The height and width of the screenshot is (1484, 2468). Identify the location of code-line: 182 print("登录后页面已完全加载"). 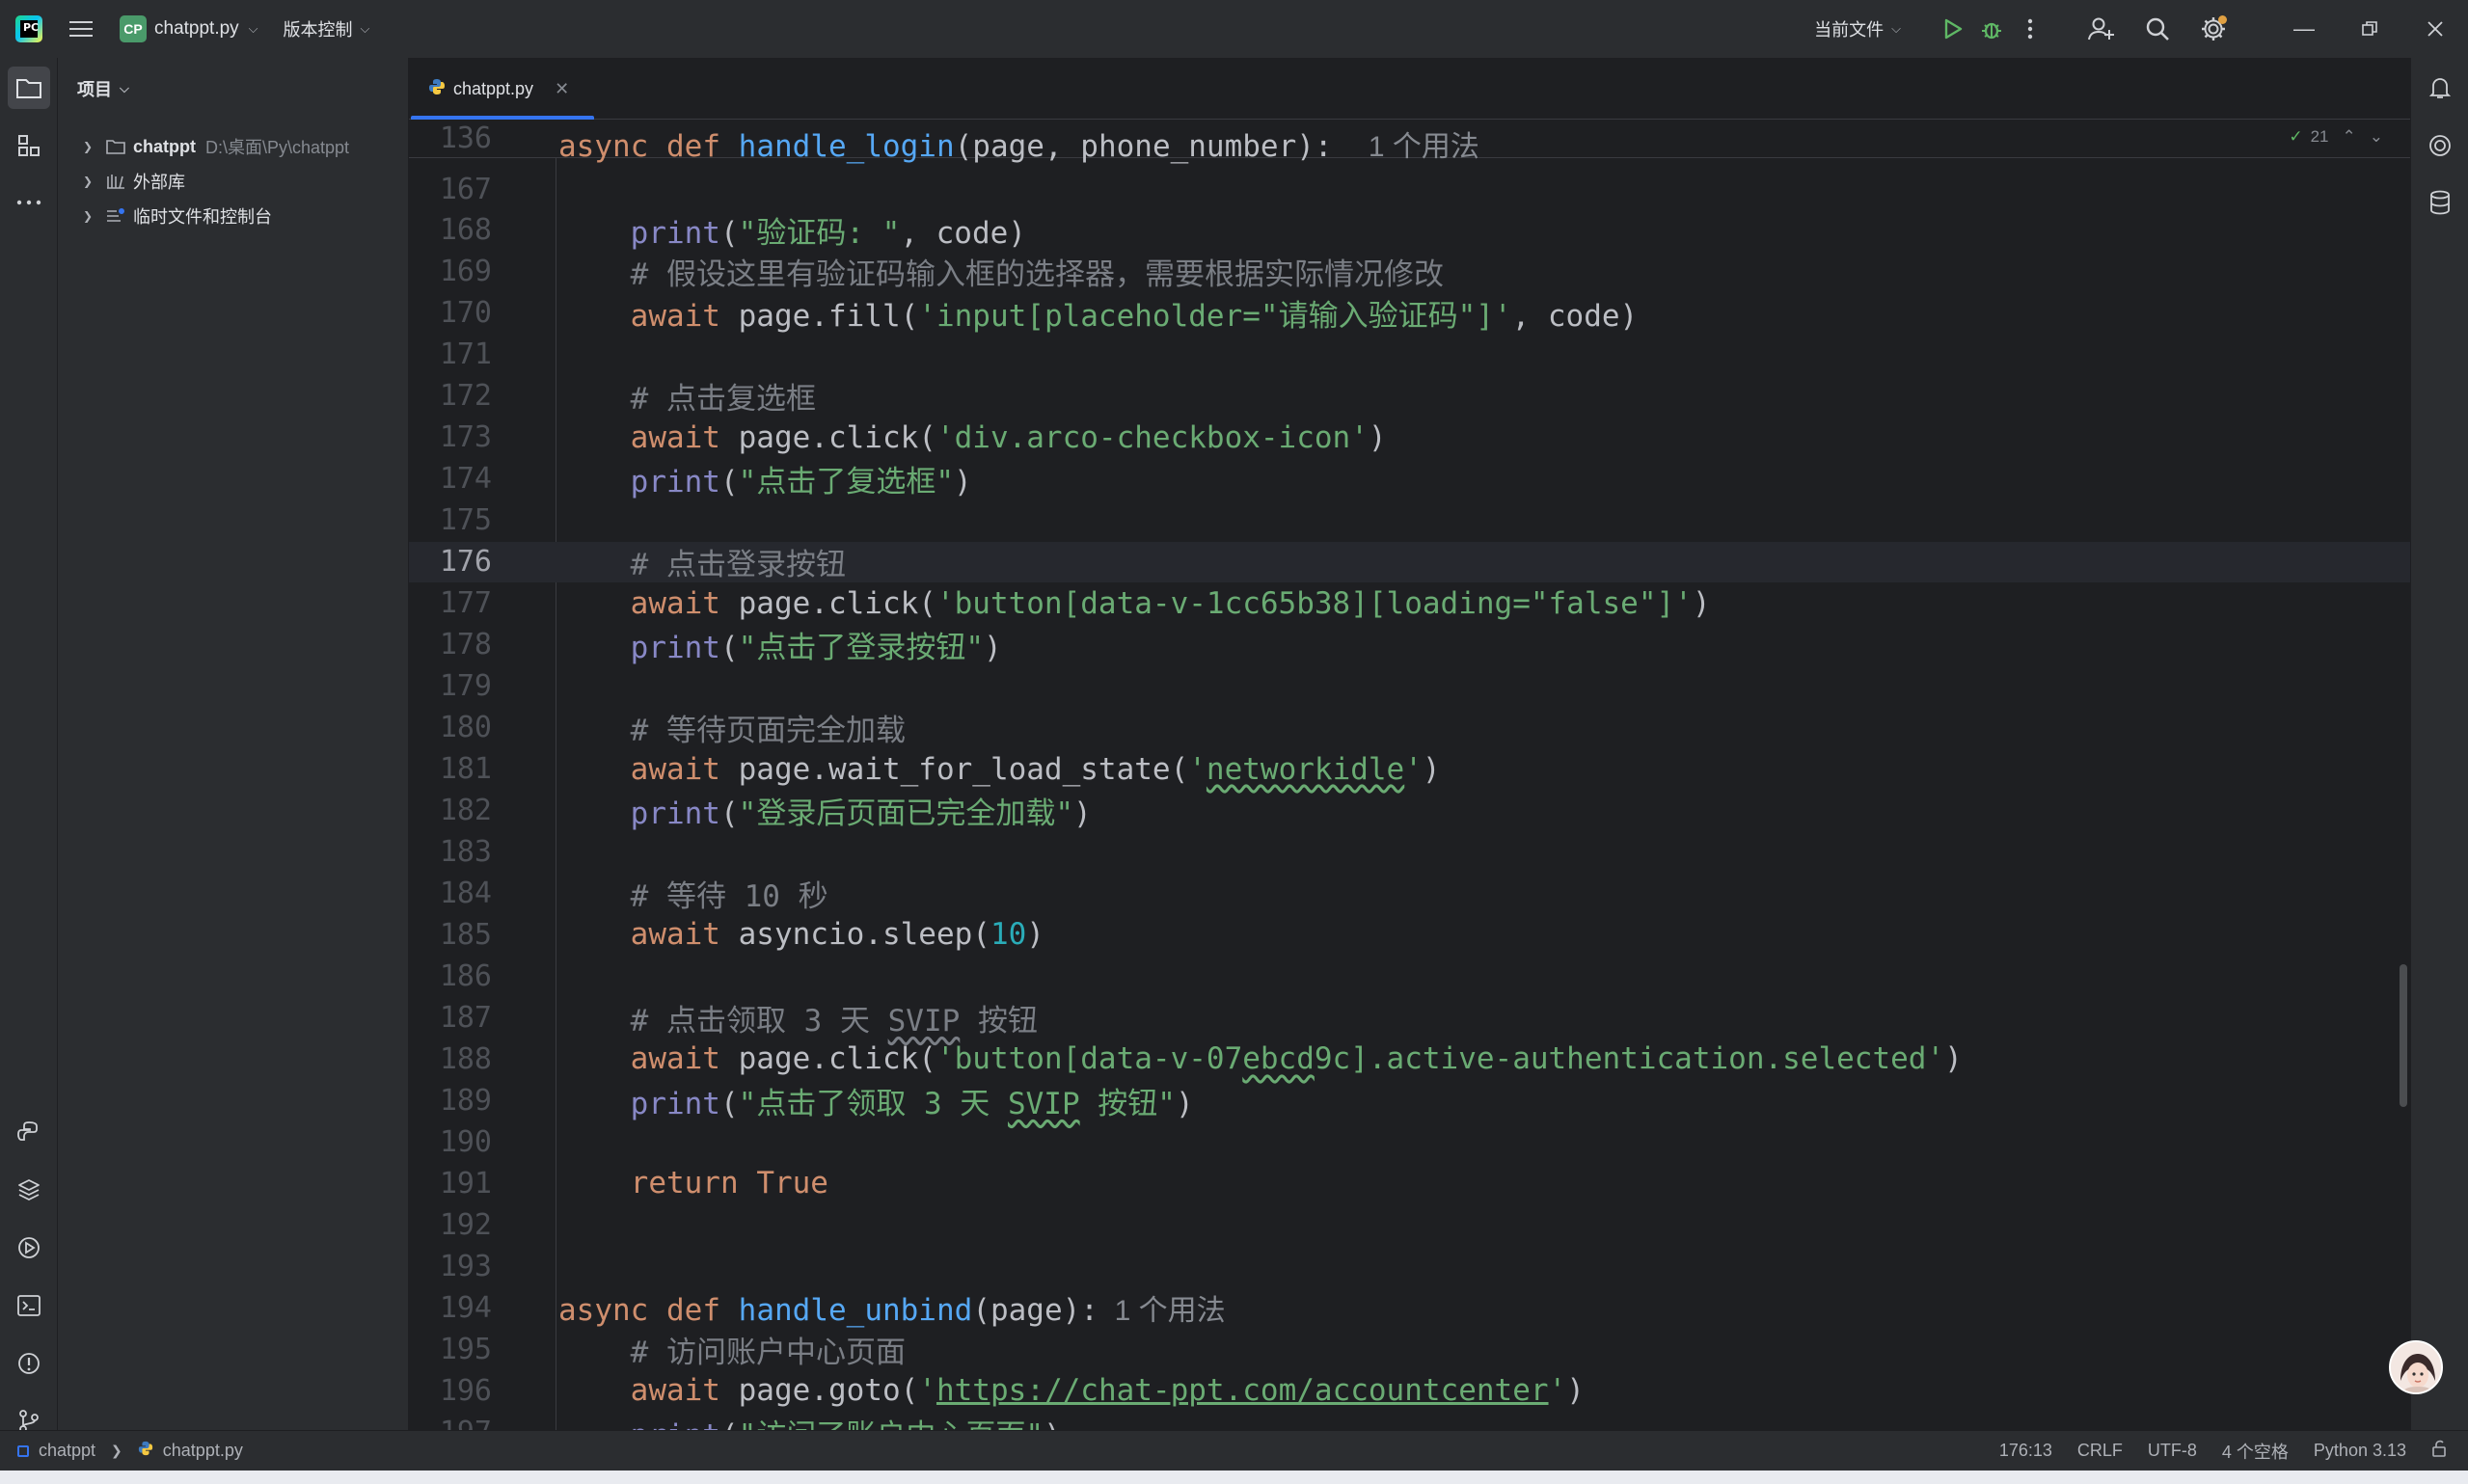
(1409, 811).